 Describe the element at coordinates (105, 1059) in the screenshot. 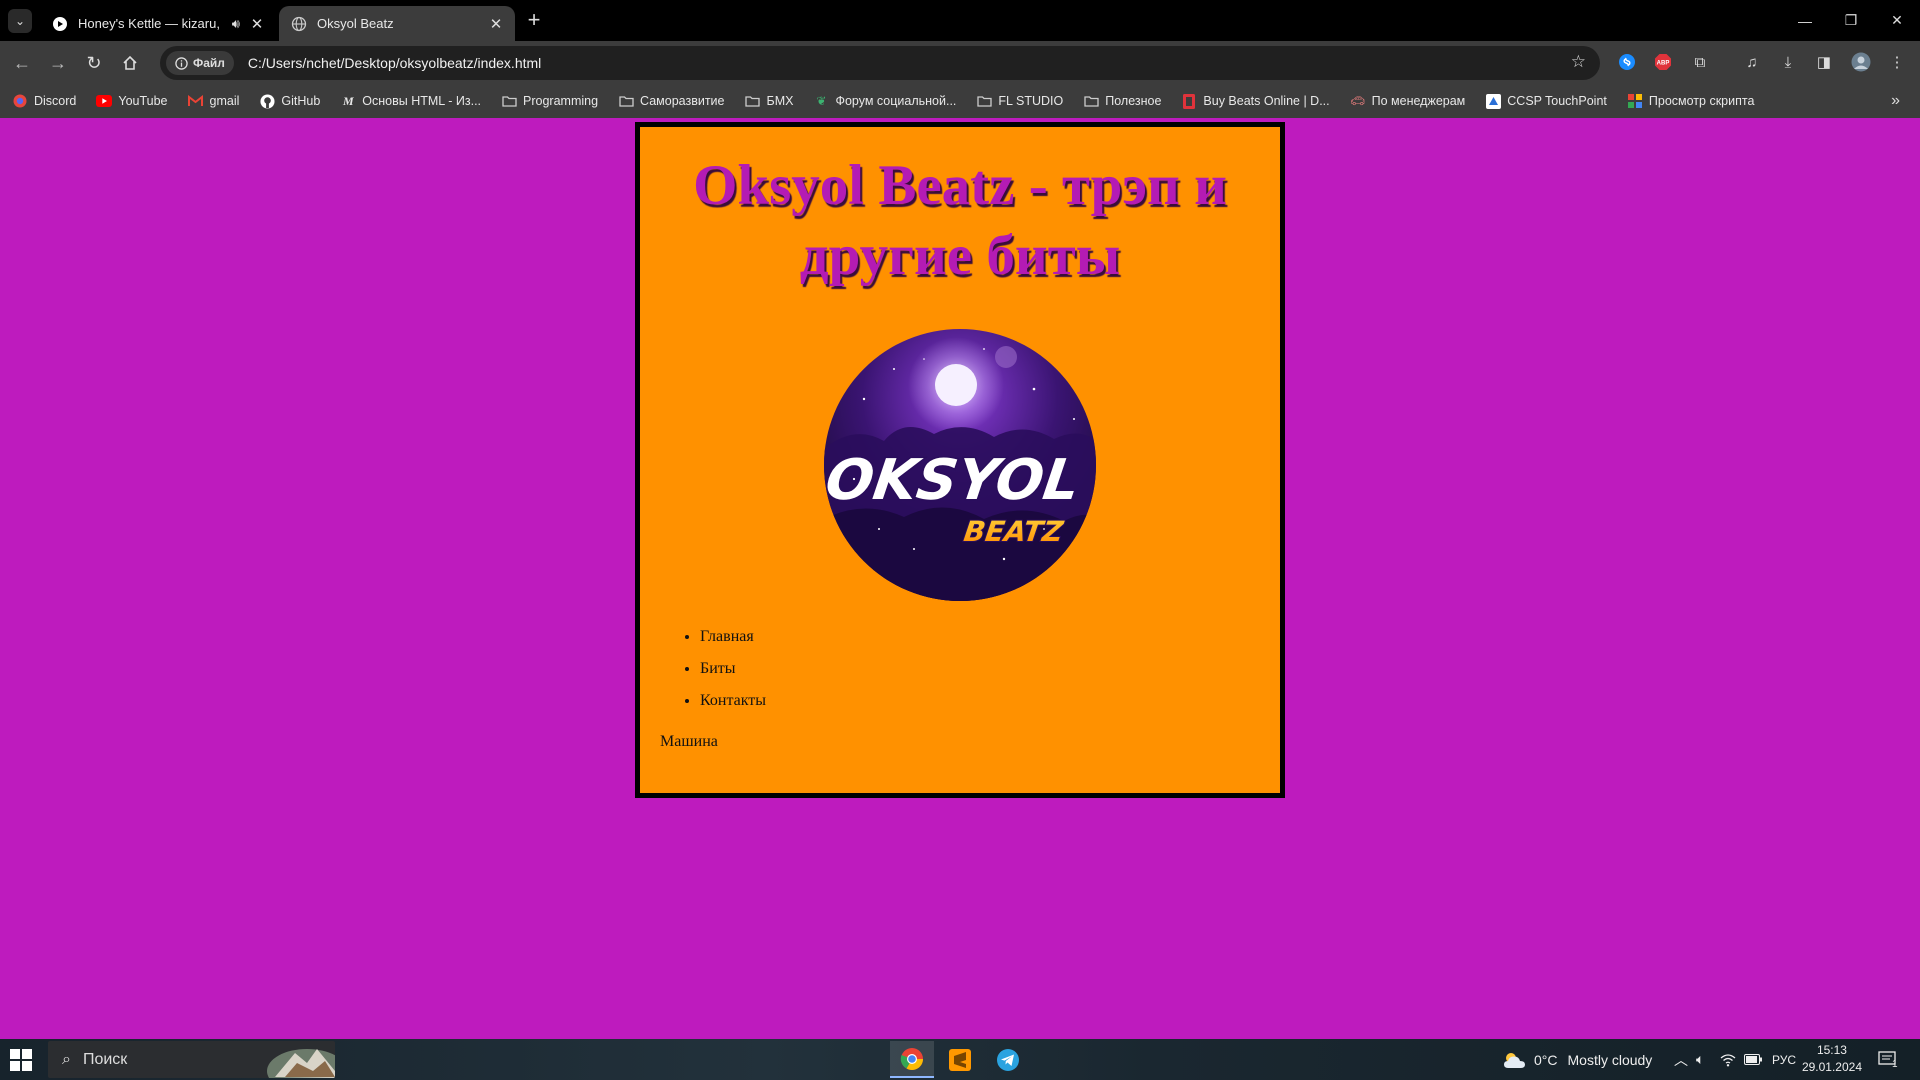

I see `search-placeholder: Поиск` at that location.